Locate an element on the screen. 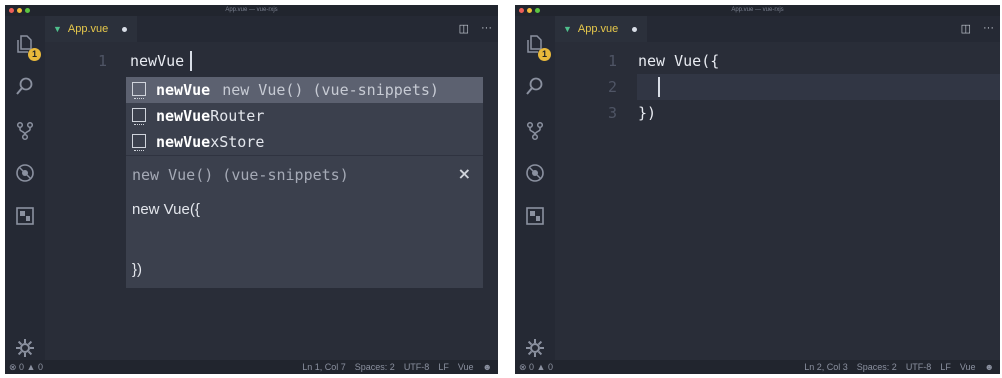 The image size is (1002, 378). suggestion-rest: Router is located at coordinates (237, 116).